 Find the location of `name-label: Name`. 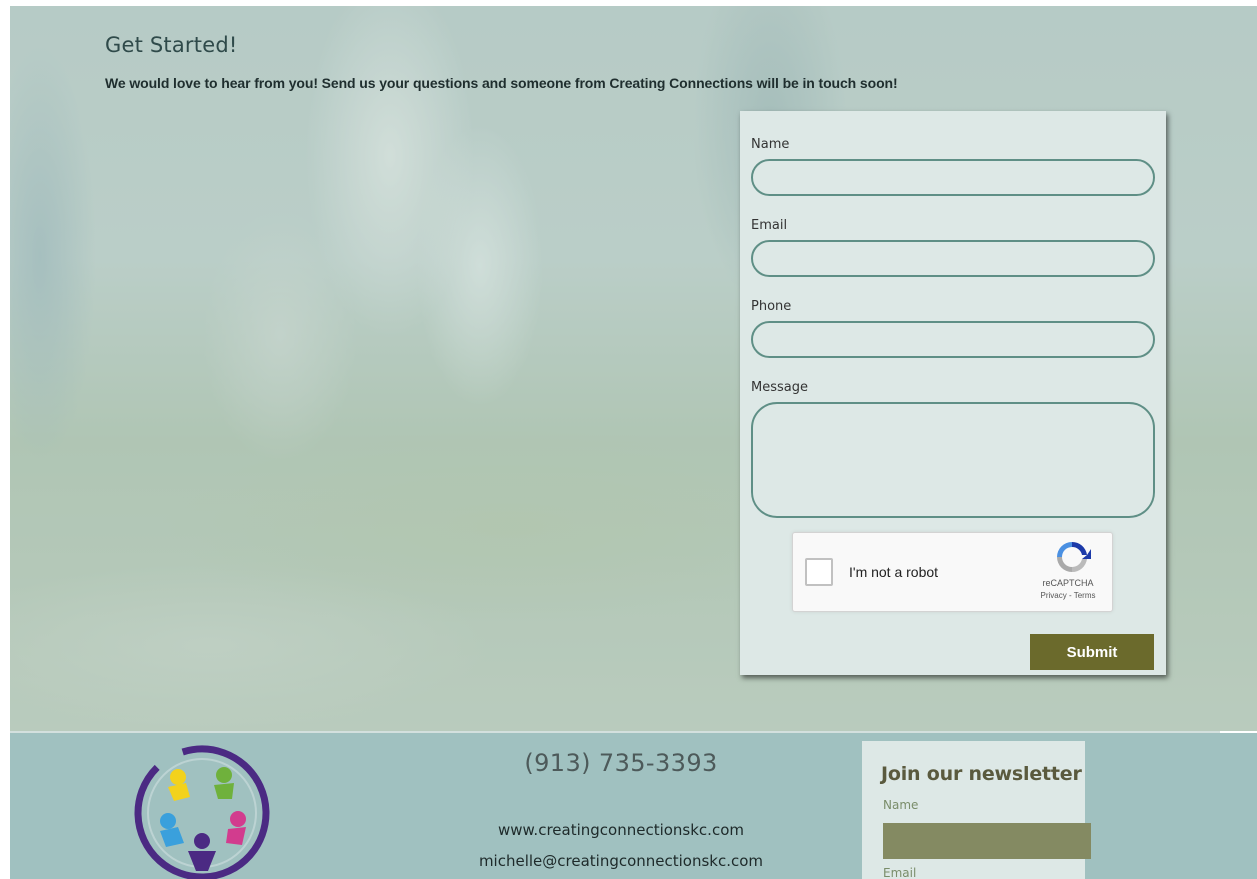

name-label: Name is located at coordinates (770, 144).